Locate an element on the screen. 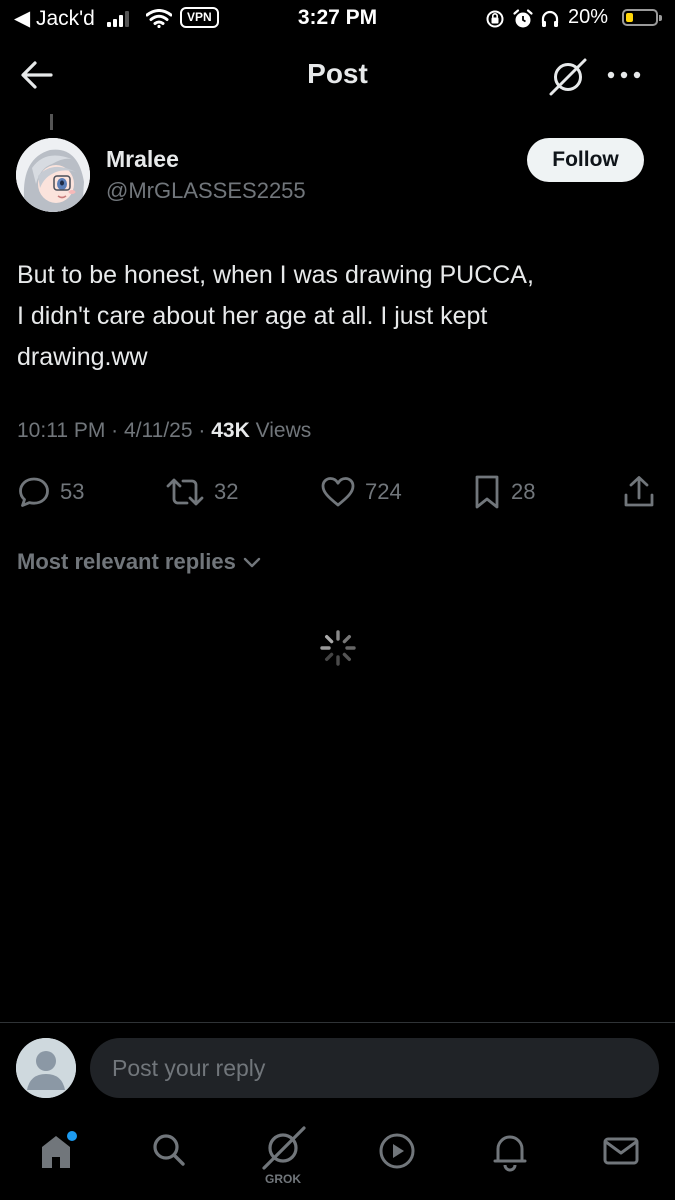  default-avatar-icon is located at coordinates (46, 1068).